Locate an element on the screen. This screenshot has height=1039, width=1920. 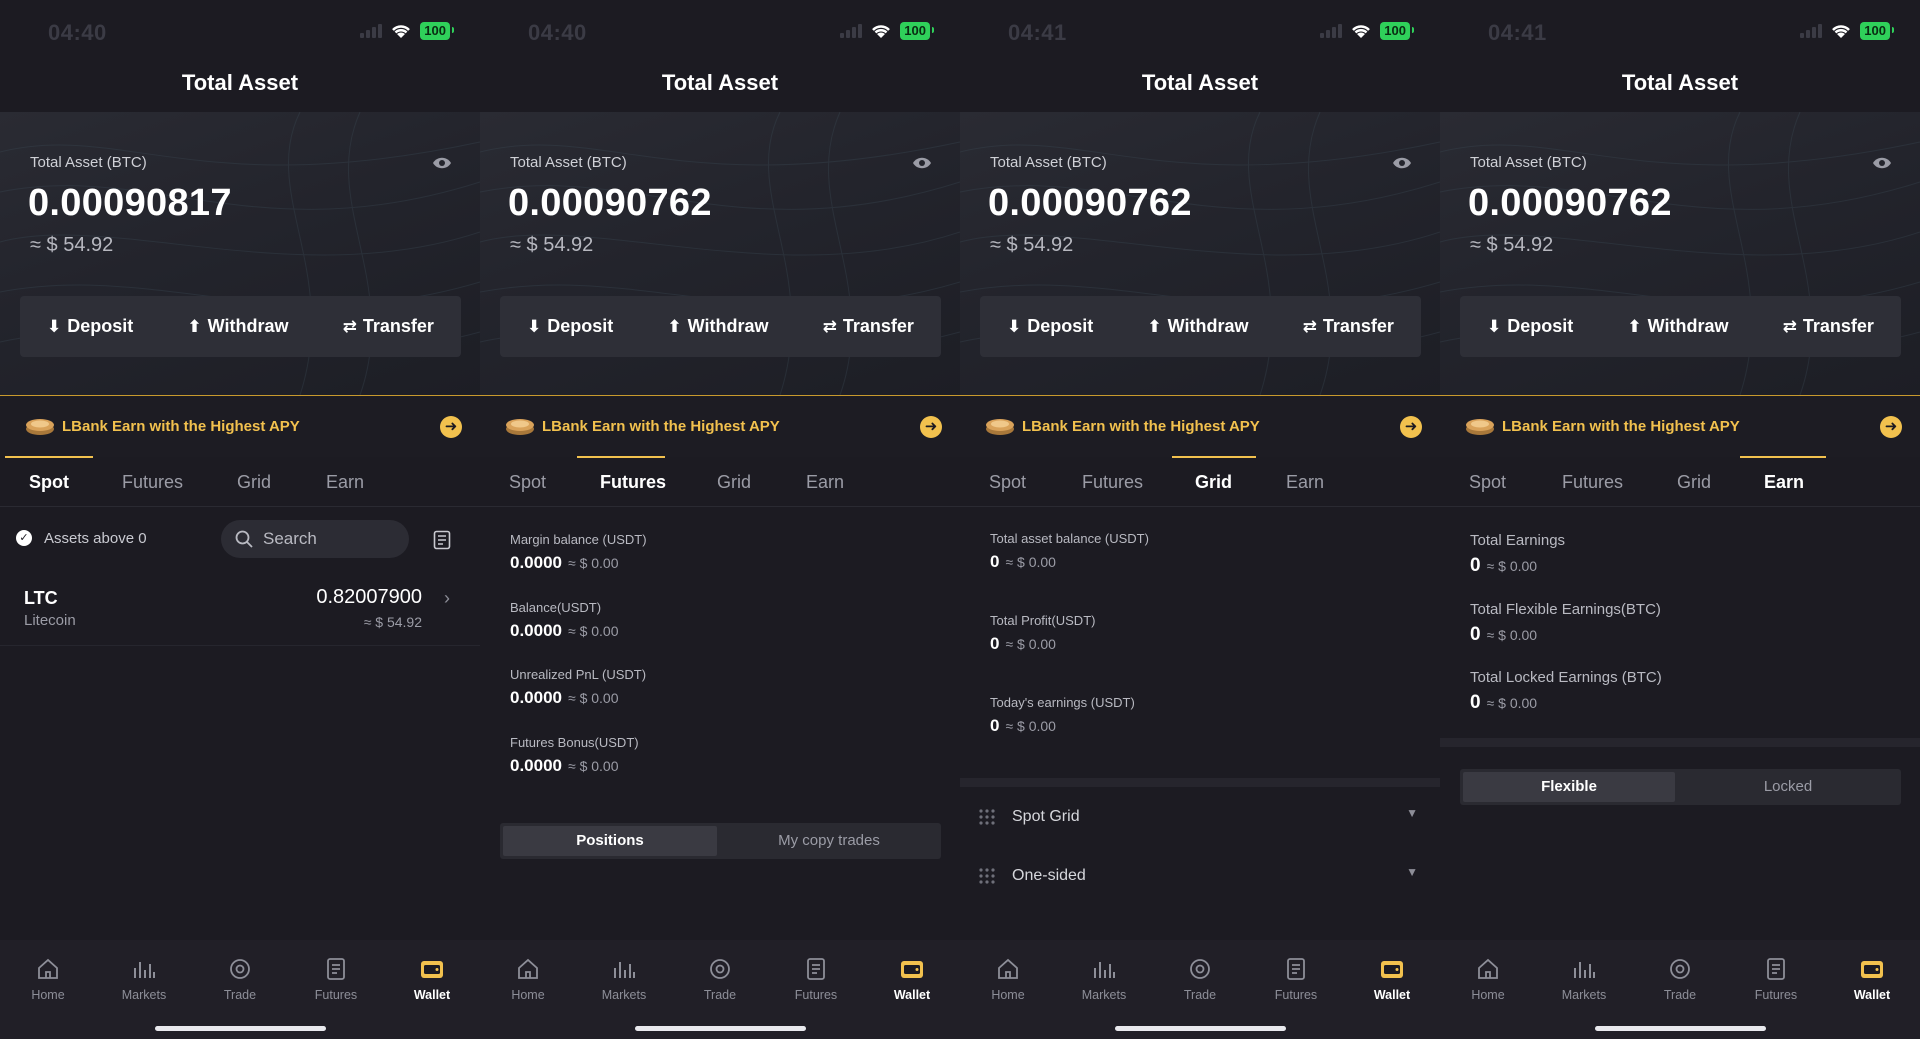
segment-positions: Positions is located at coordinates (610, 841).